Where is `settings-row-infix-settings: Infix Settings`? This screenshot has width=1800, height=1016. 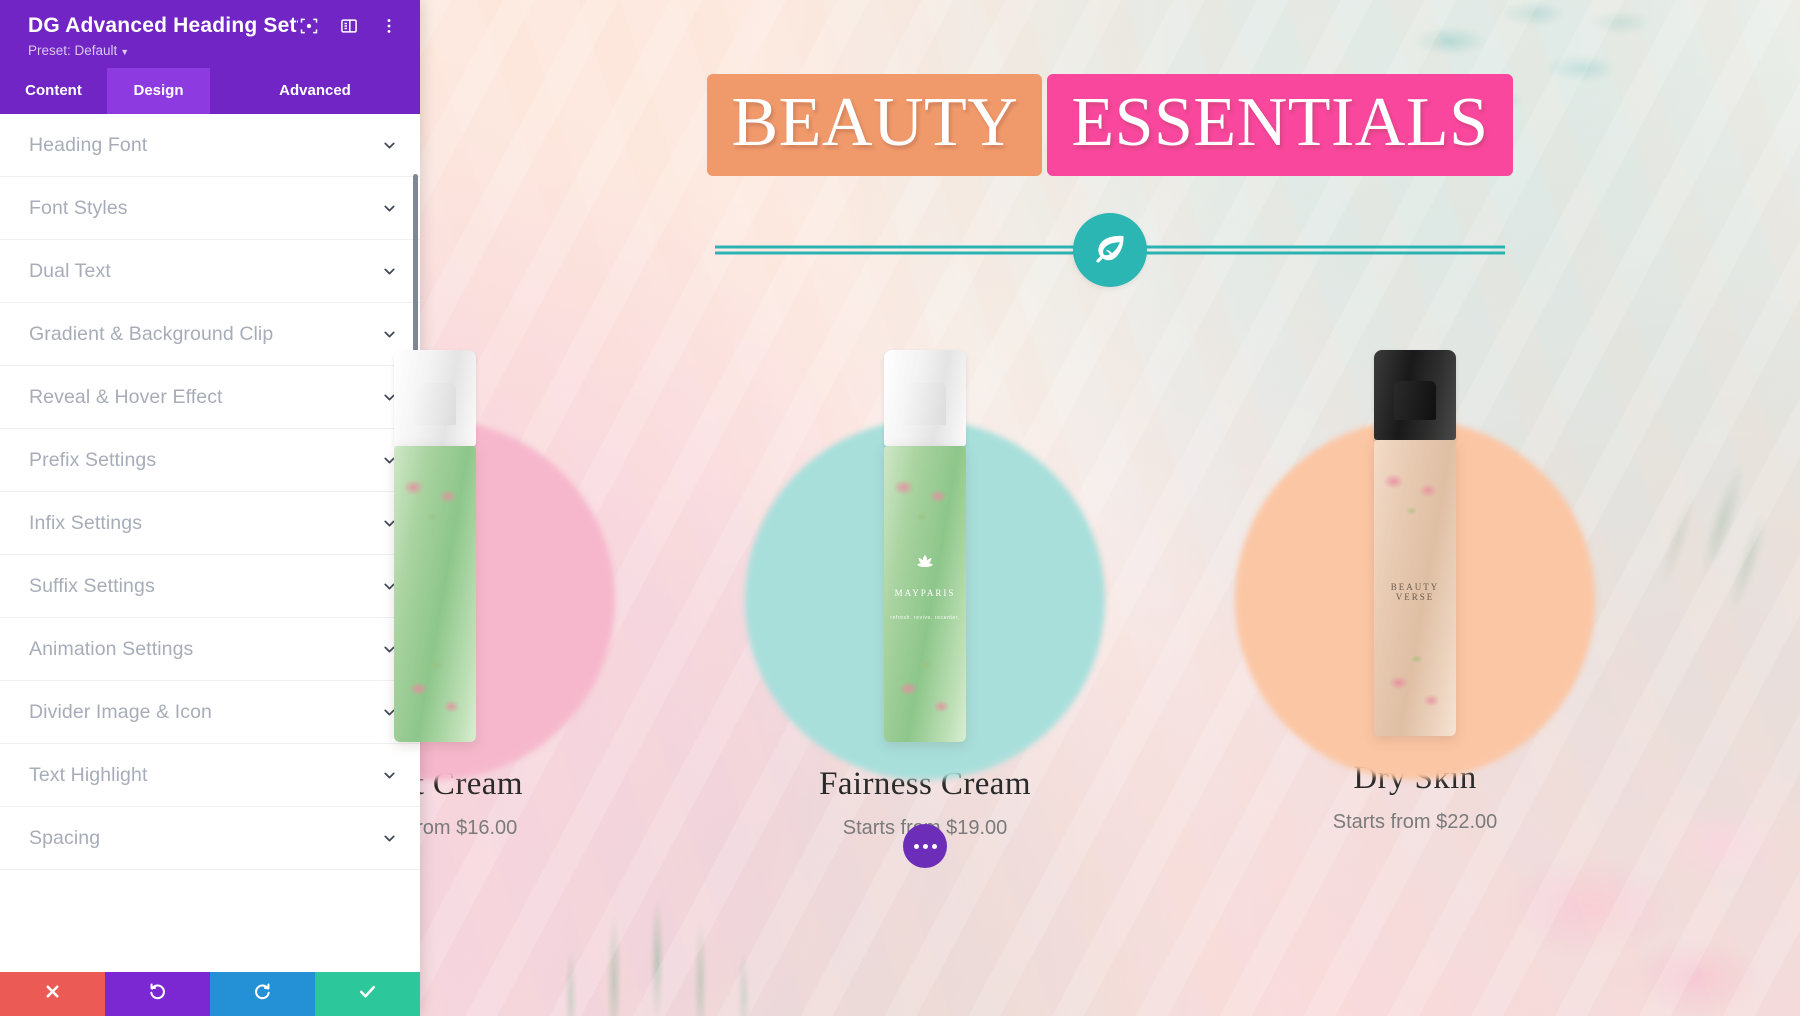
settings-row-infix-settings: Infix Settings is located at coordinates (210, 523).